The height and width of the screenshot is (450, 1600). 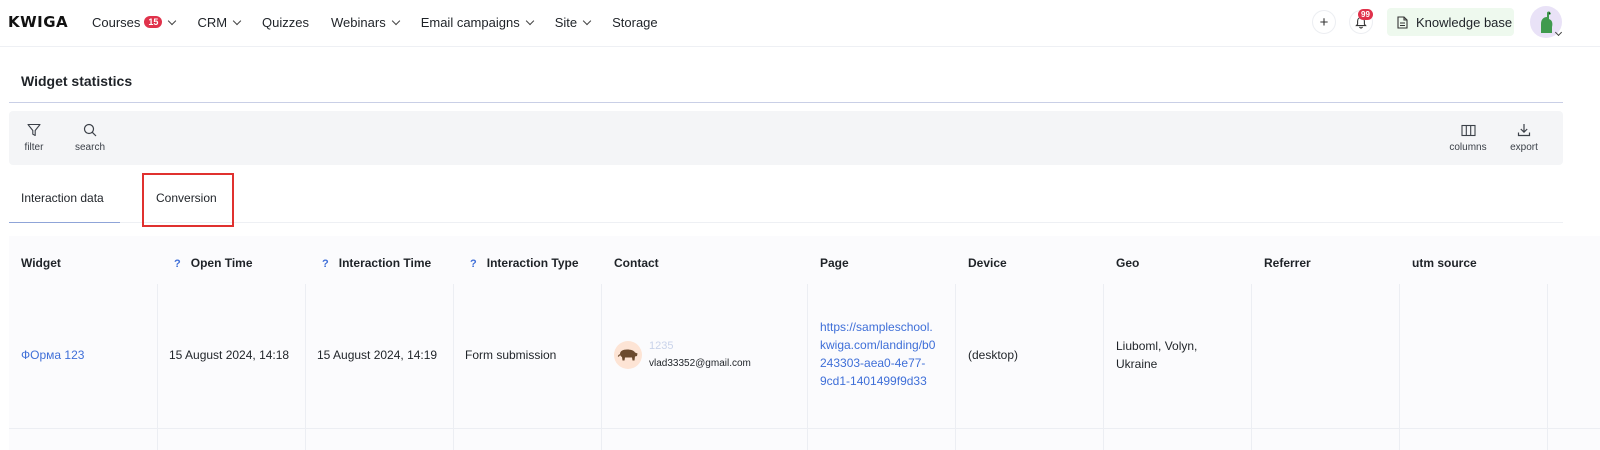 What do you see at coordinates (1157, 346) in the screenshot?
I see `geo-line: Liuboml, Volyn,` at bounding box center [1157, 346].